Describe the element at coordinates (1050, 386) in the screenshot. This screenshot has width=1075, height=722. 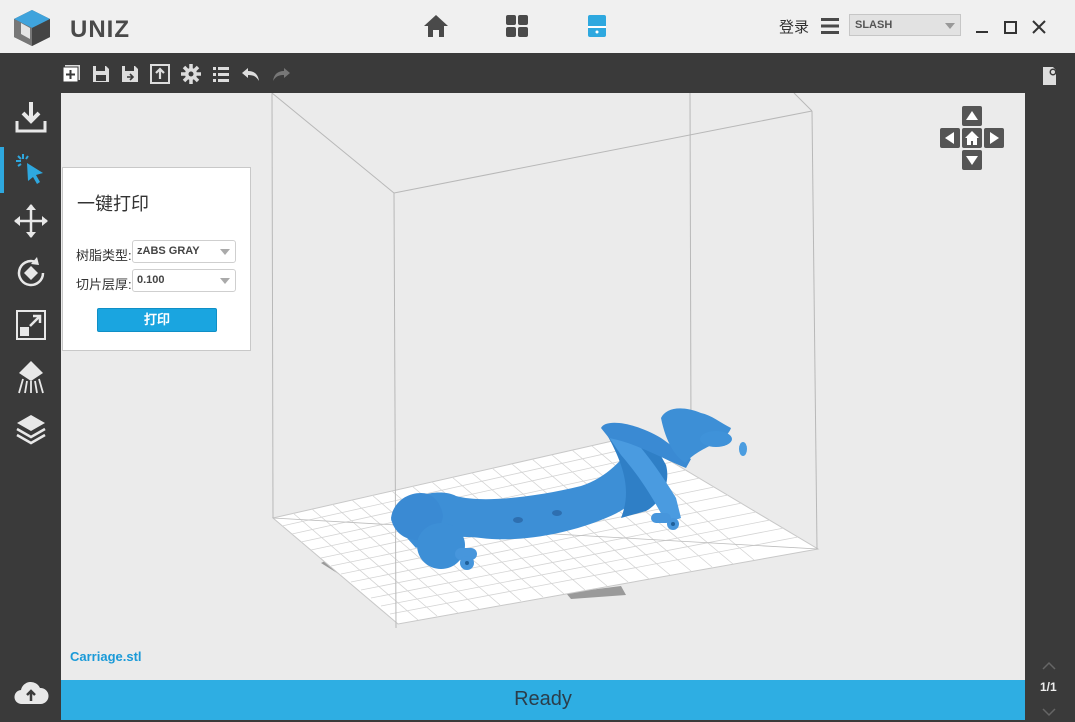
I see `right-bar` at that location.